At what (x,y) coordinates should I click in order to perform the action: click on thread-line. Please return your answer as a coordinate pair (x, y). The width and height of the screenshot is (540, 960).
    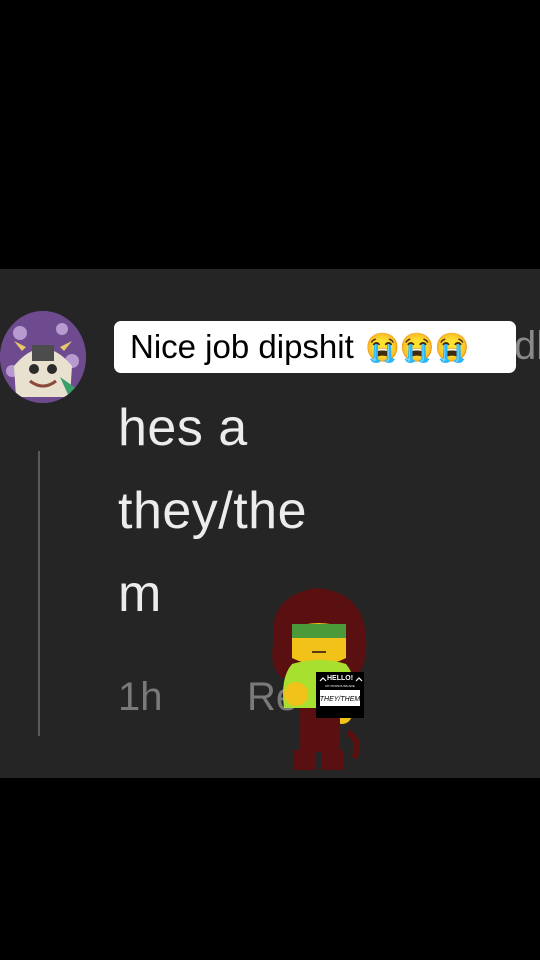
    Looking at the image, I should click on (39, 593).